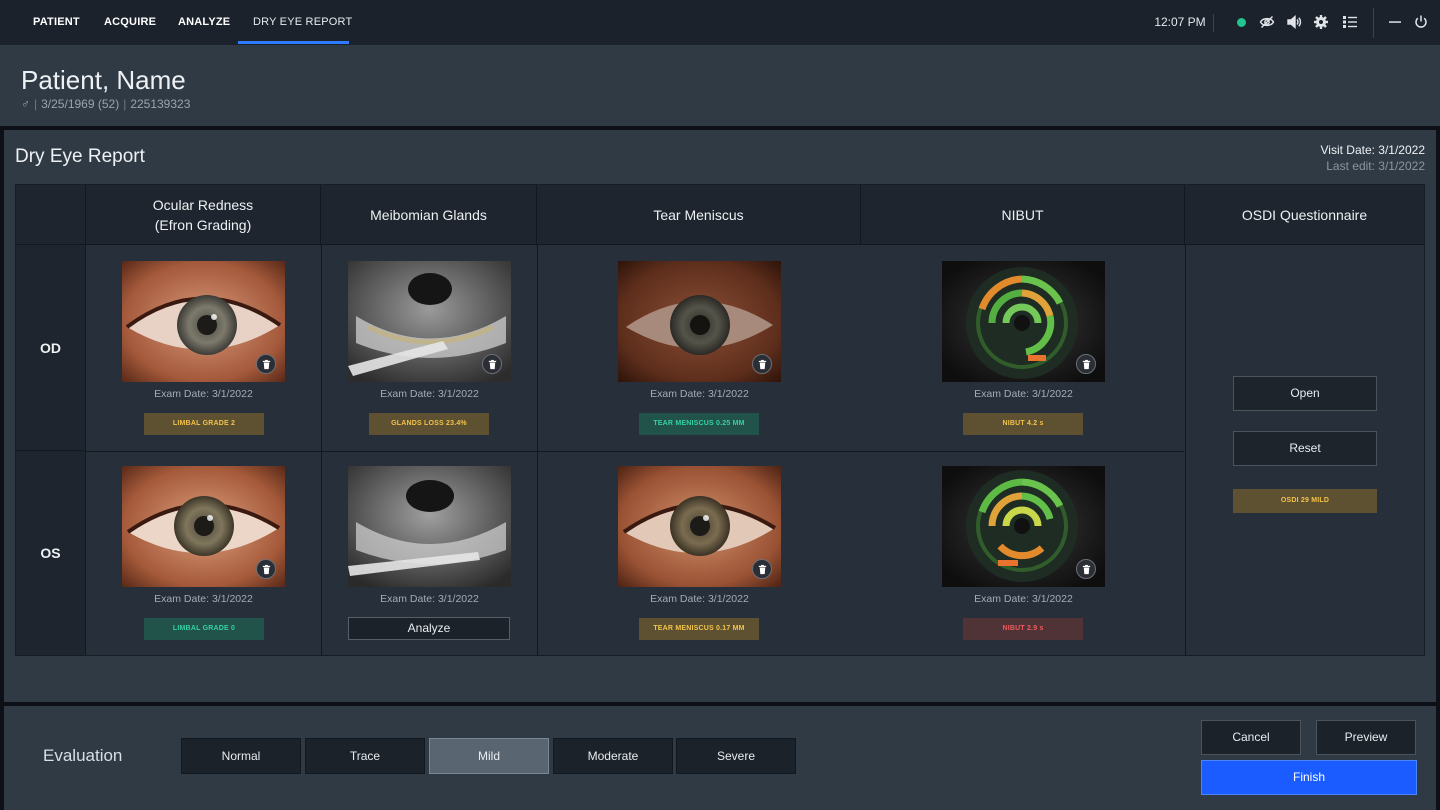 This screenshot has height=810, width=1440. I want to click on tab-acquire: ACQUIRE, so click(130, 22).